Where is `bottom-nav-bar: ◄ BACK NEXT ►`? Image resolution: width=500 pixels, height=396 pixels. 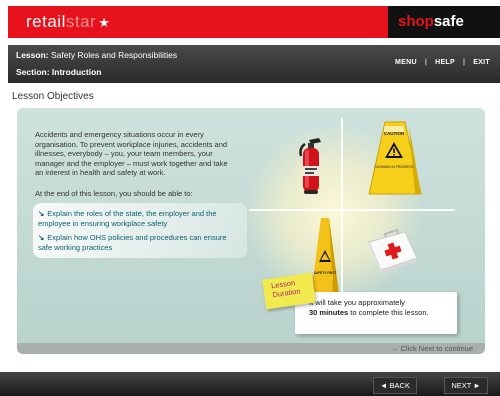
bottom-nav-bar: ◄ BACK NEXT ► is located at coordinates (250, 384).